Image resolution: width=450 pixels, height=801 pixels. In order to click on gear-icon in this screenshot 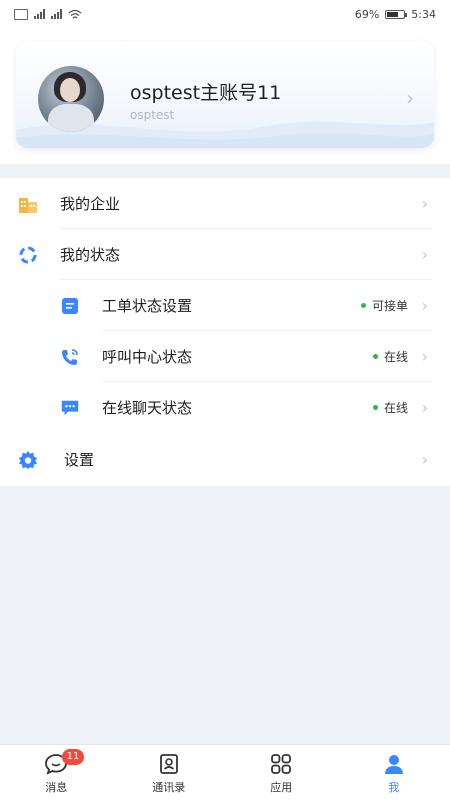, I will do `click(28, 460)`.